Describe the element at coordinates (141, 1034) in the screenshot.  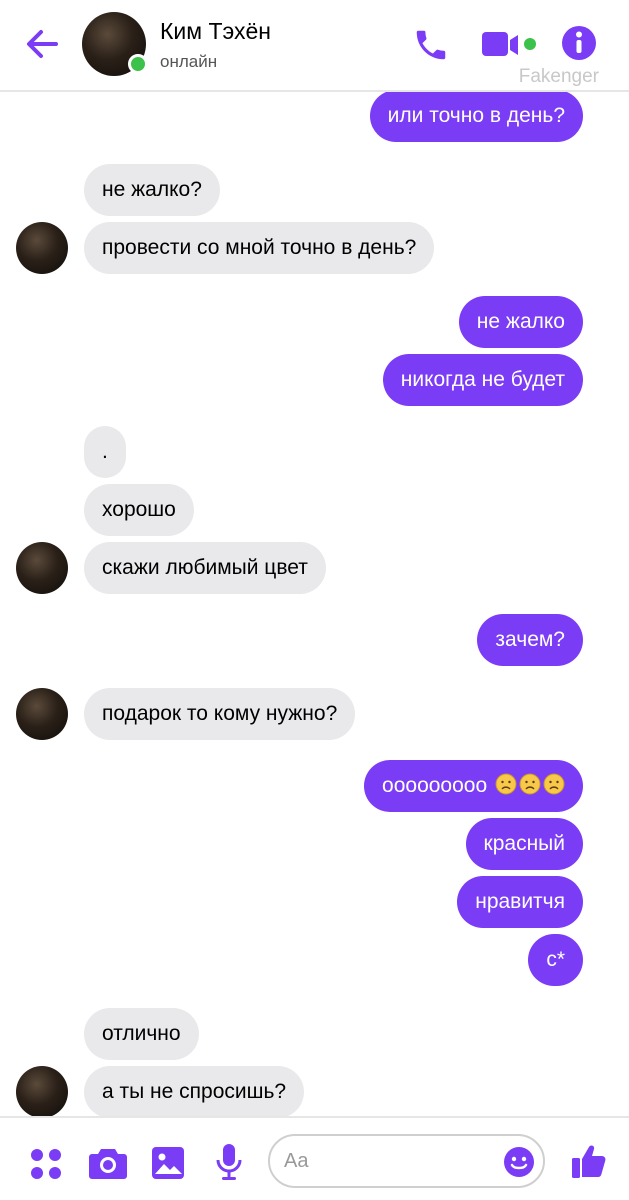
I see `message-incoming: отлично` at that location.